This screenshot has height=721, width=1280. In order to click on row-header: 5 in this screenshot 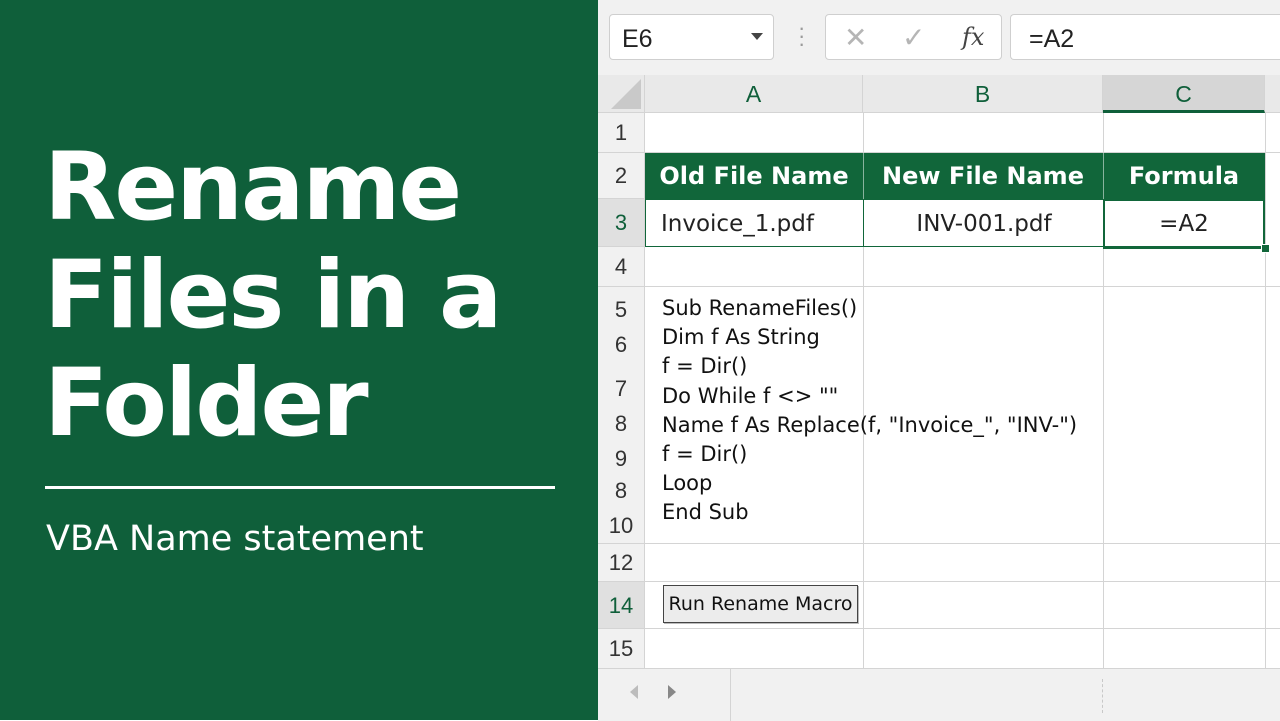, I will do `click(621, 310)`.